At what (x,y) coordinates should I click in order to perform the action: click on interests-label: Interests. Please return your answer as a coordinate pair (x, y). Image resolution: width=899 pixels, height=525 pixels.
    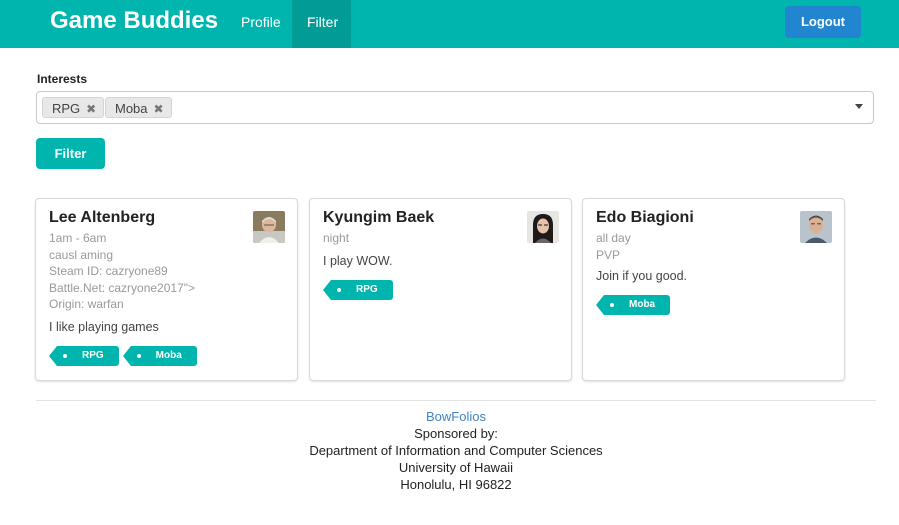
    Looking at the image, I should click on (62, 79).